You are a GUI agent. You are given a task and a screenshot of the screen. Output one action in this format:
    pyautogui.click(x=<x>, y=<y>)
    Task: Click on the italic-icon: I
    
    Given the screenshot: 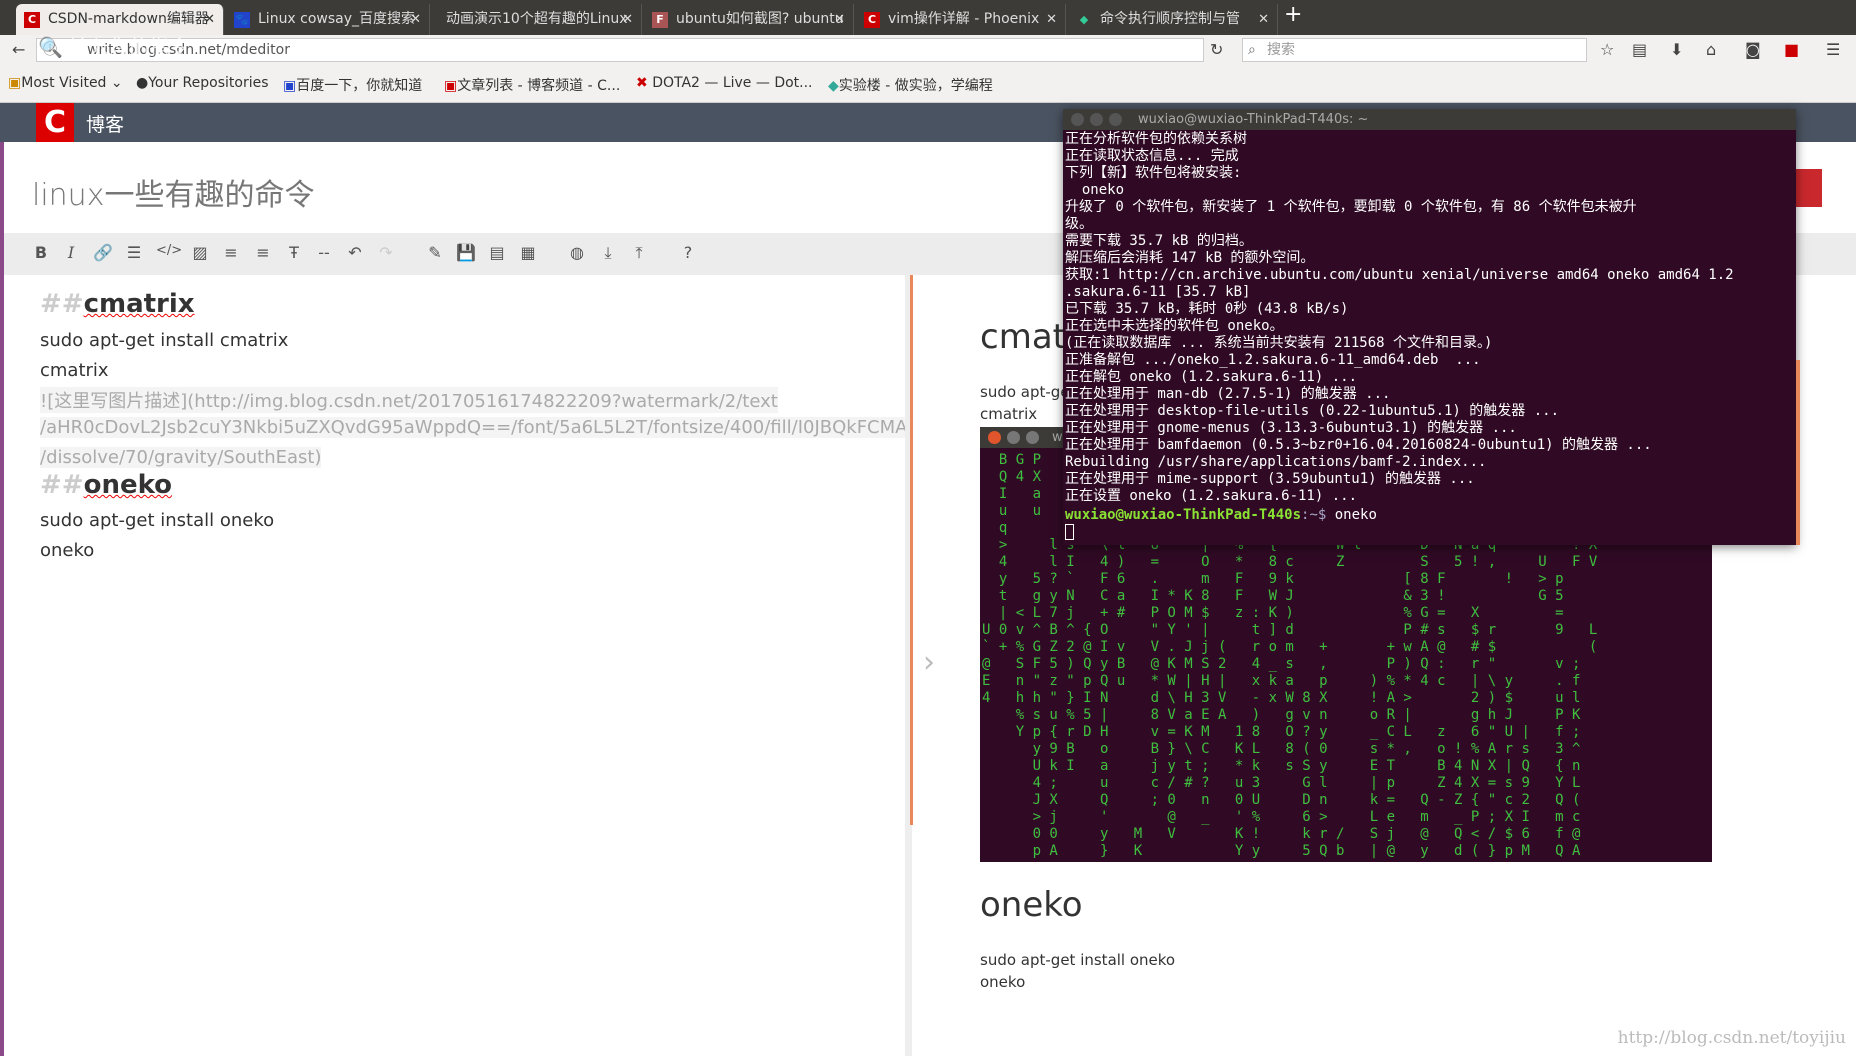 What is the action you would take?
    pyautogui.click(x=71, y=252)
    